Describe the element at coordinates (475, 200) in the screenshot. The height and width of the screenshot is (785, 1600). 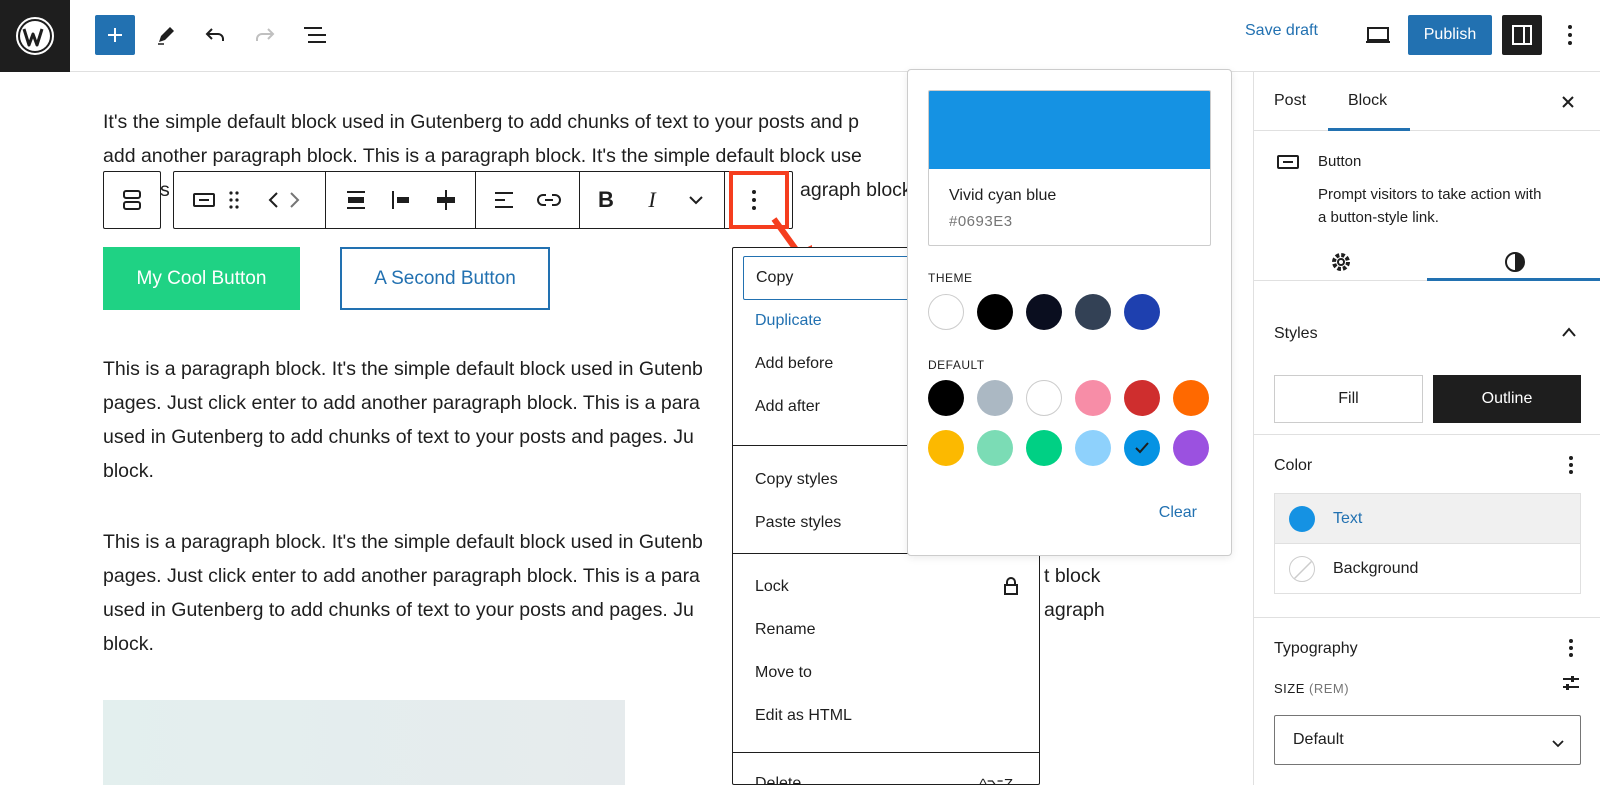
I see `toolbar-separator` at that location.